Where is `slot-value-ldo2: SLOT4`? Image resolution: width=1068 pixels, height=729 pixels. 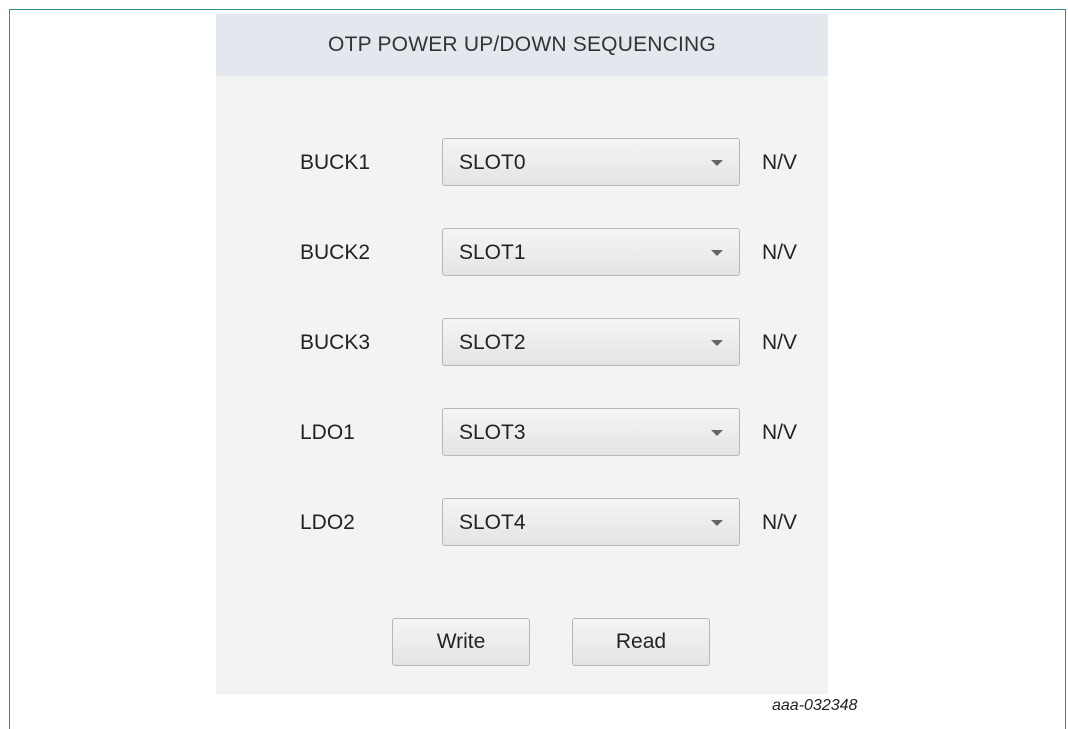
slot-value-ldo2: SLOT4 is located at coordinates (492, 522).